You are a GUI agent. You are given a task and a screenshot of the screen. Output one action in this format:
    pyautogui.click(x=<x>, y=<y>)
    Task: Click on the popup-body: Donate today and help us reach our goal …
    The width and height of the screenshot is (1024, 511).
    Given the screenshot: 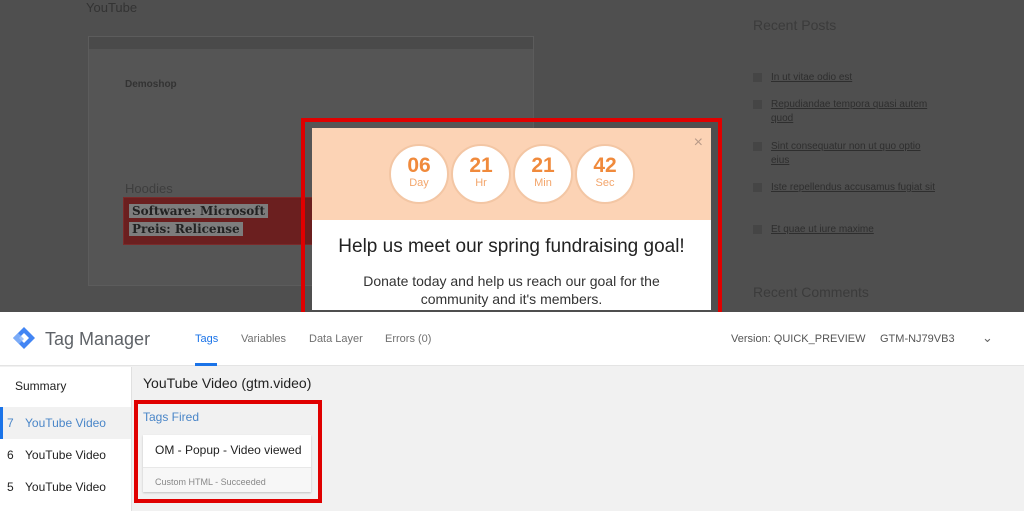 What is the action you would take?
    pyautogui.click(x=511, y=290)
    